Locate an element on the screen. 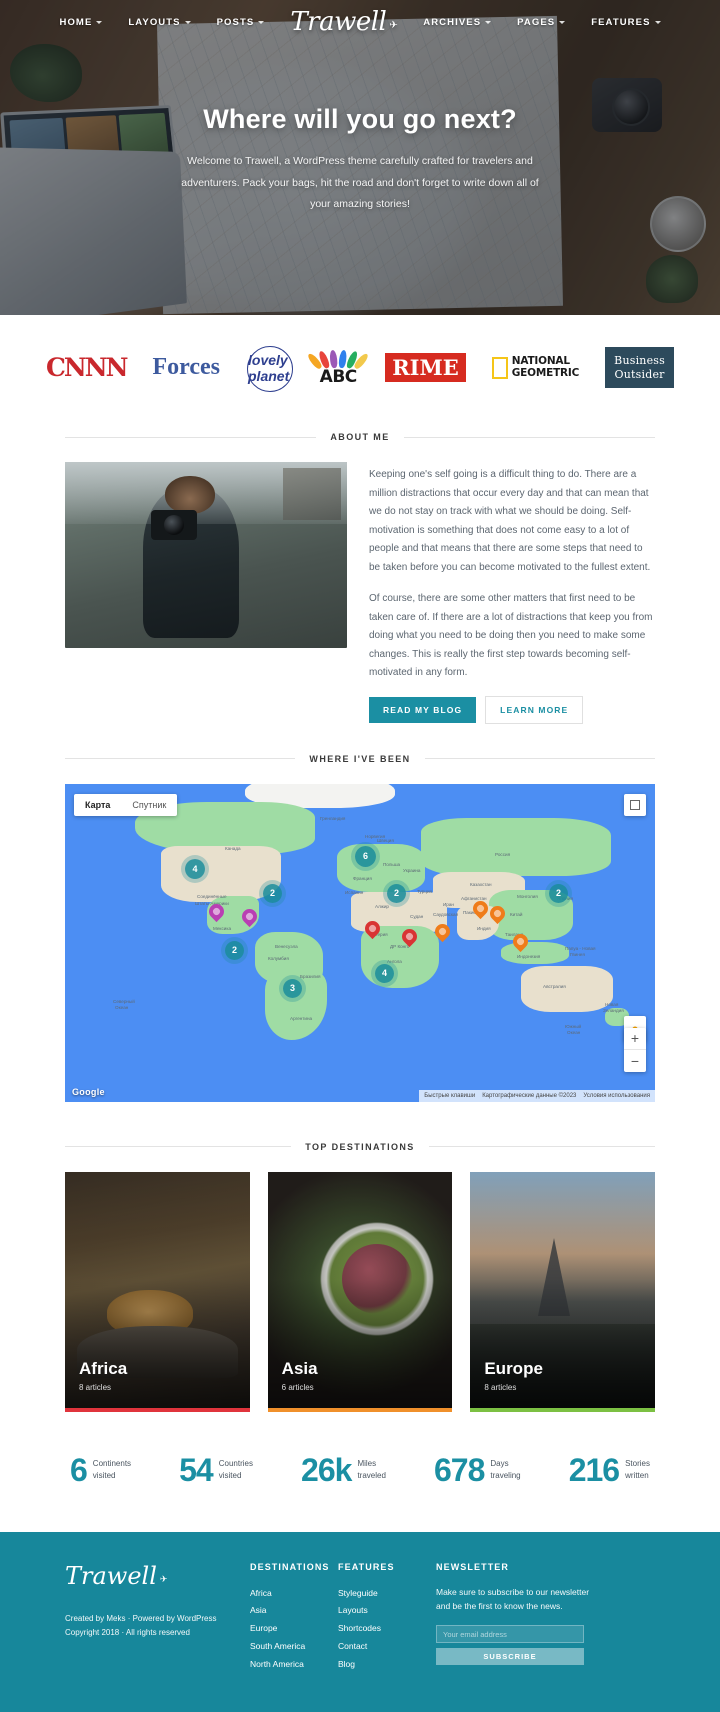 The height and width of the screenshot is (1712, 720). map-cluster-marker: 3 is located at coordinates (292, 988).